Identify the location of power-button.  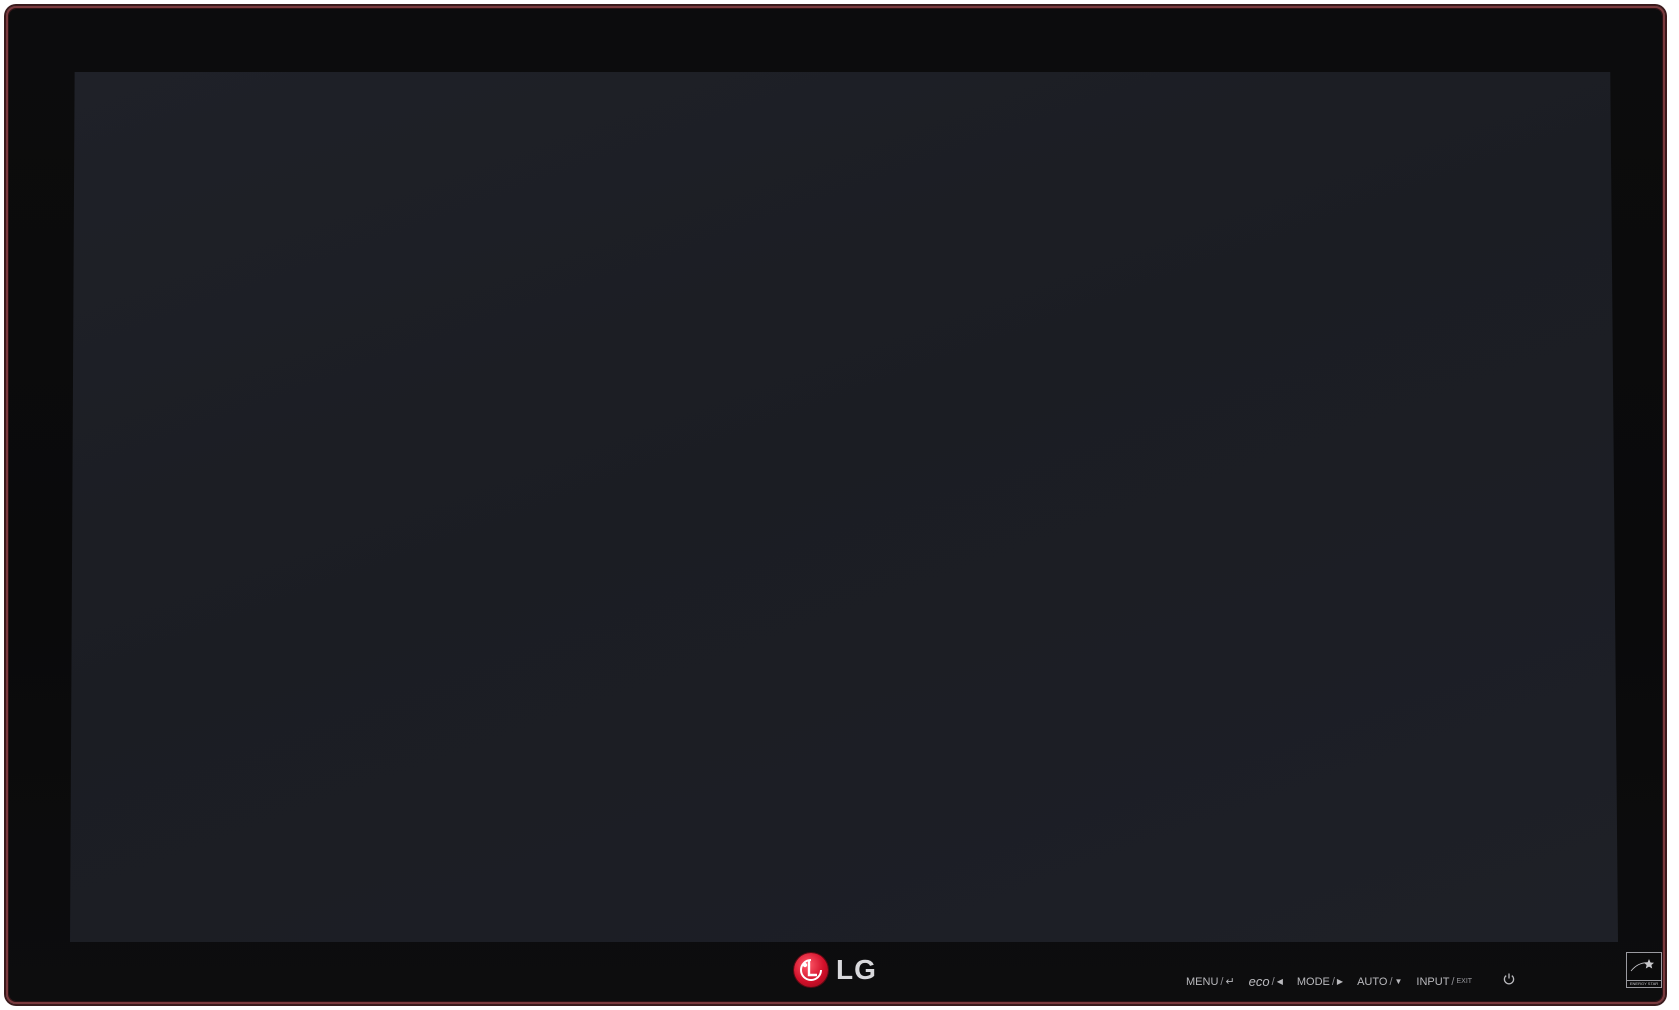
(1509, 979).